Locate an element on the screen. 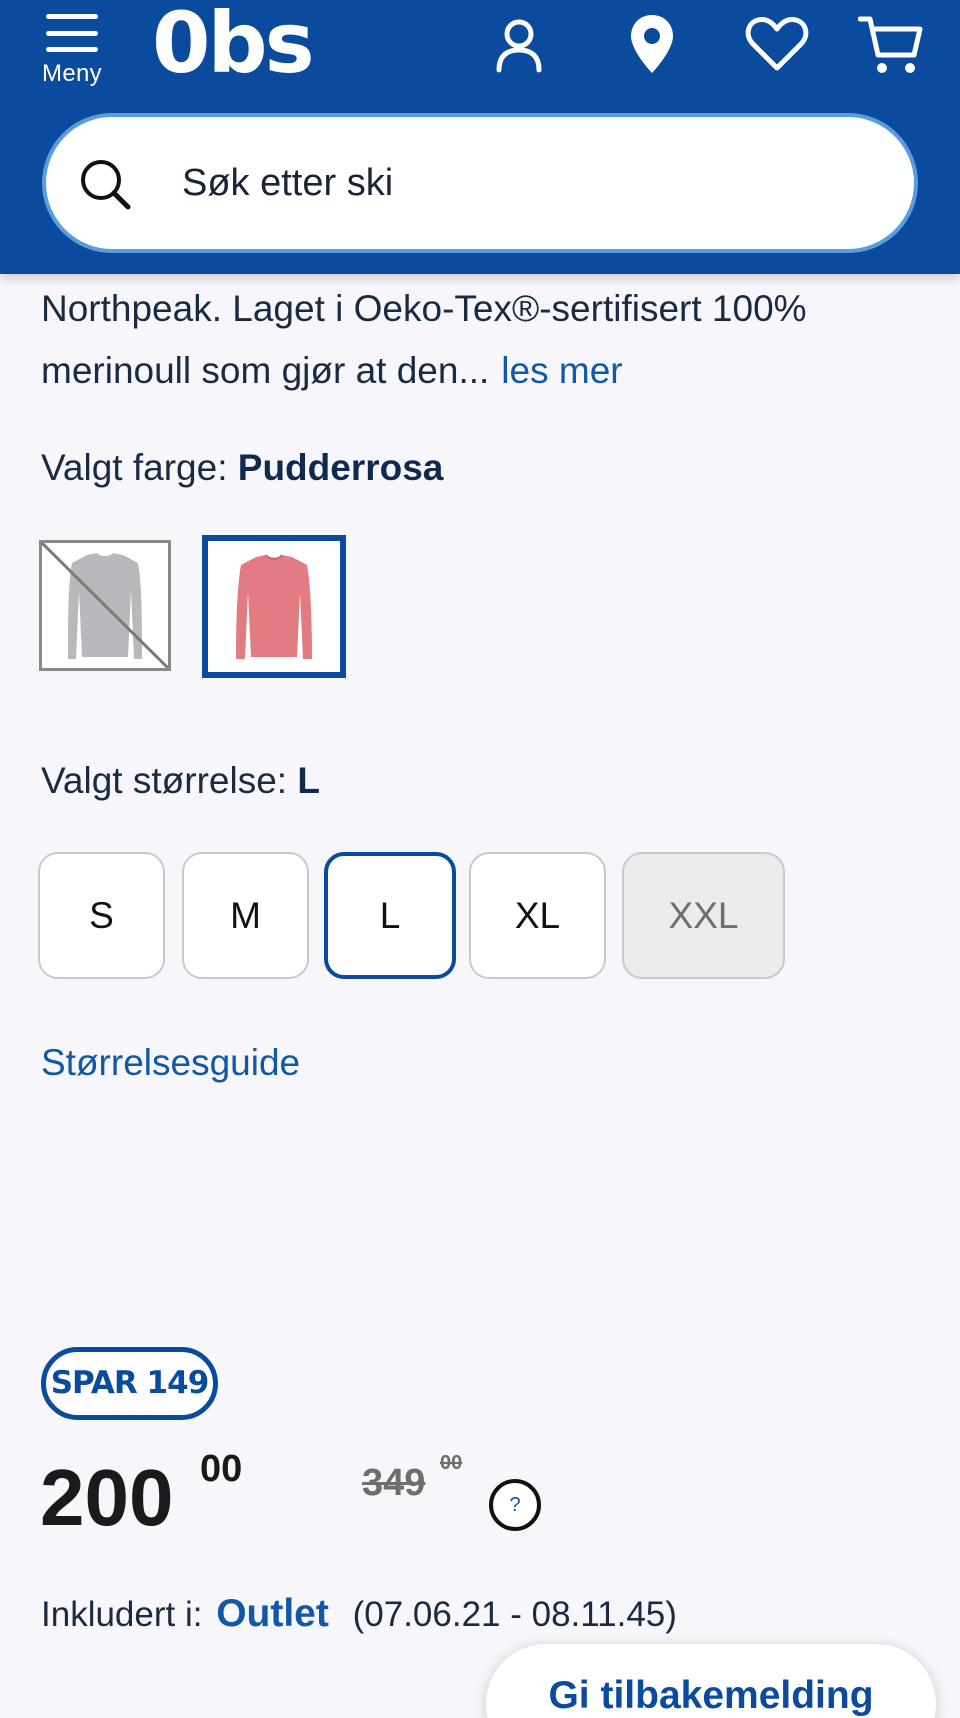 This screenshot has height=1718, width=960. color-value: Pudderrosa is located at coordinates (340, 467).